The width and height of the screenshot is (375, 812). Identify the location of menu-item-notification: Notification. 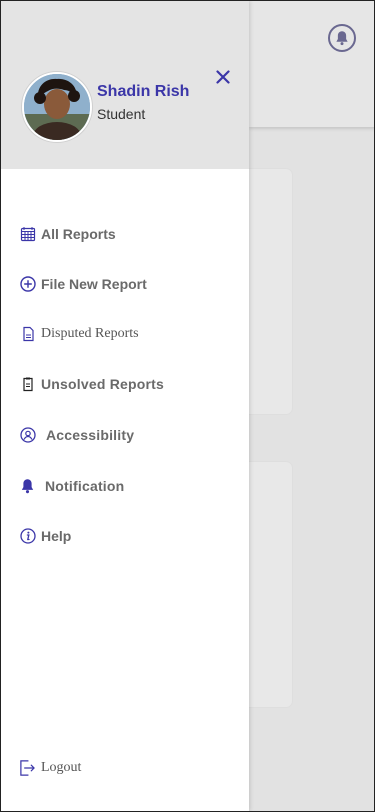
(71, 486).